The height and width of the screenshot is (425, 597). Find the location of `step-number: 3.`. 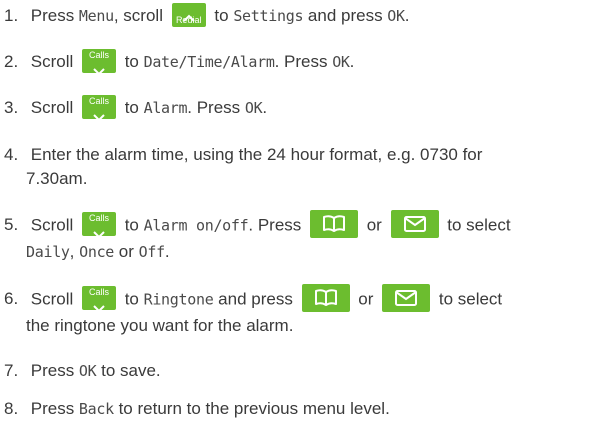

step-number: 3. is located at coordinates (11, 107).